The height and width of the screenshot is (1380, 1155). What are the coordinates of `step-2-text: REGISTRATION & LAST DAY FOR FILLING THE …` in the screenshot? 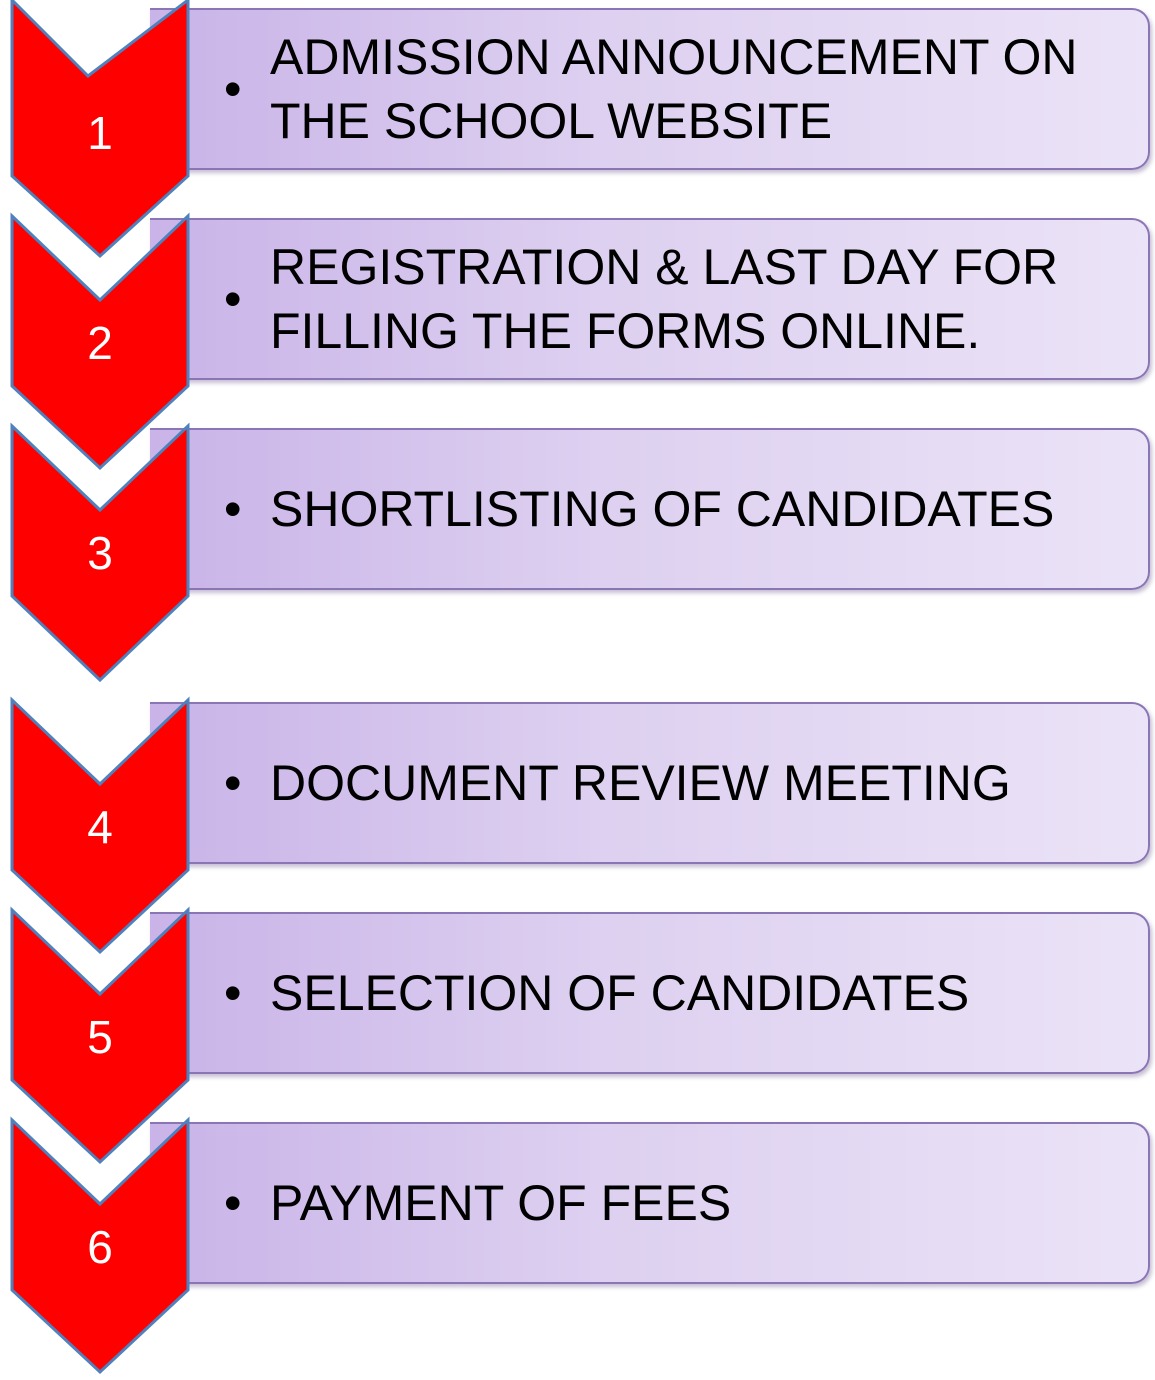 It's located at (664, 299).